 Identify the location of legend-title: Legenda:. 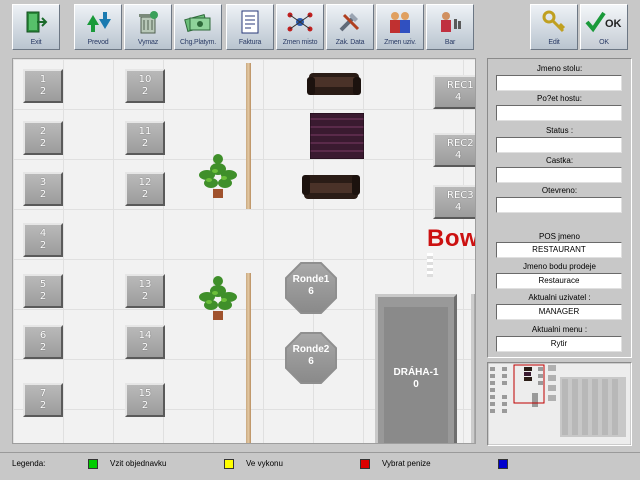
(29, 463).